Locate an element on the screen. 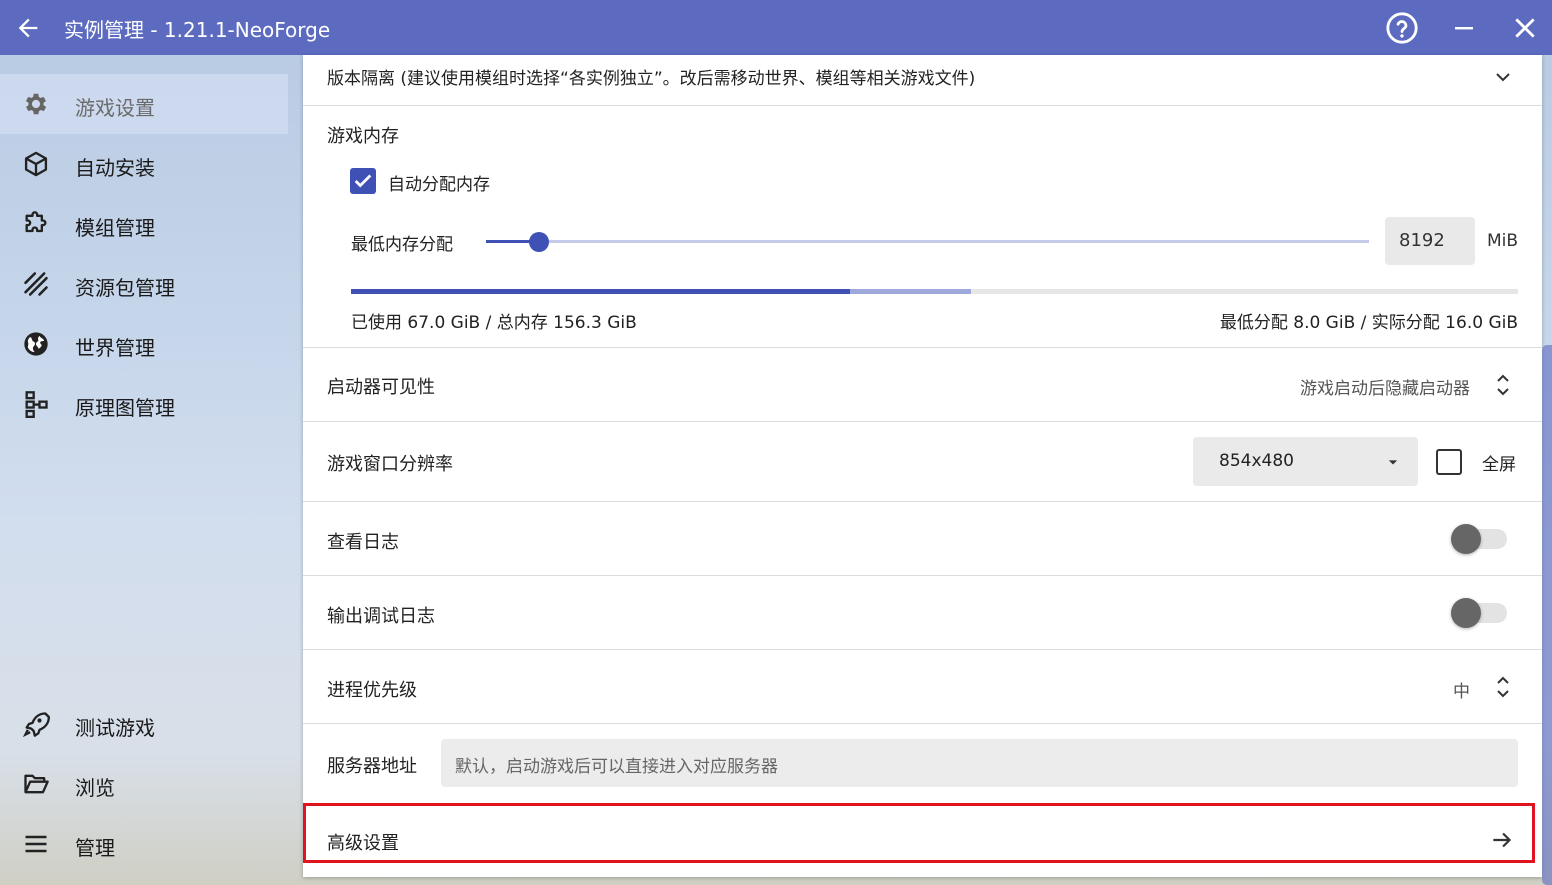 This screenshot has height=885, width=1552. folder-icon is located at coordinates (36, 784).